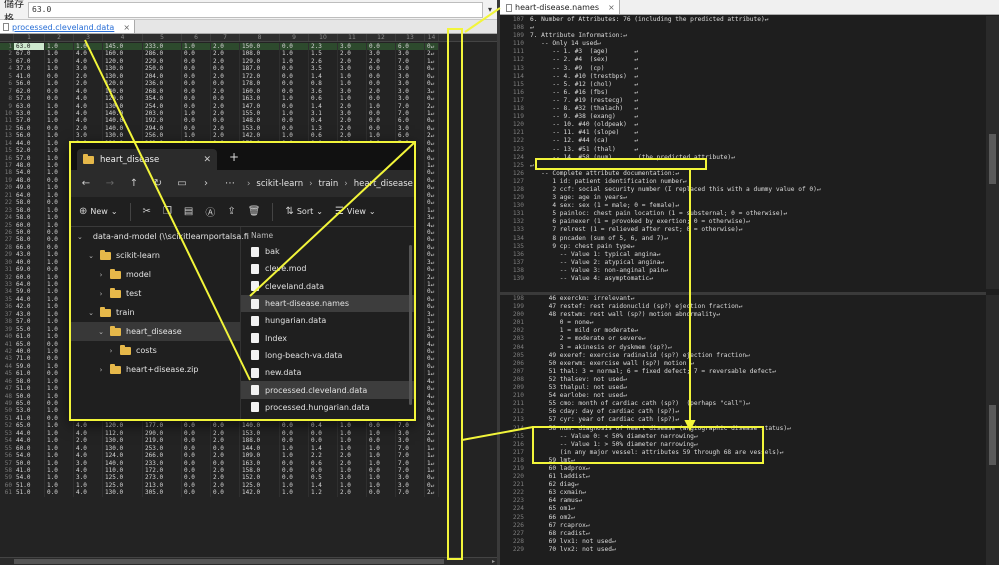 This screenshot has height=565, width=999. What do you see at coordinates (29, 84) in the screenshot?
I see `table-cell: 56.0` at bounding box center [29, 84].